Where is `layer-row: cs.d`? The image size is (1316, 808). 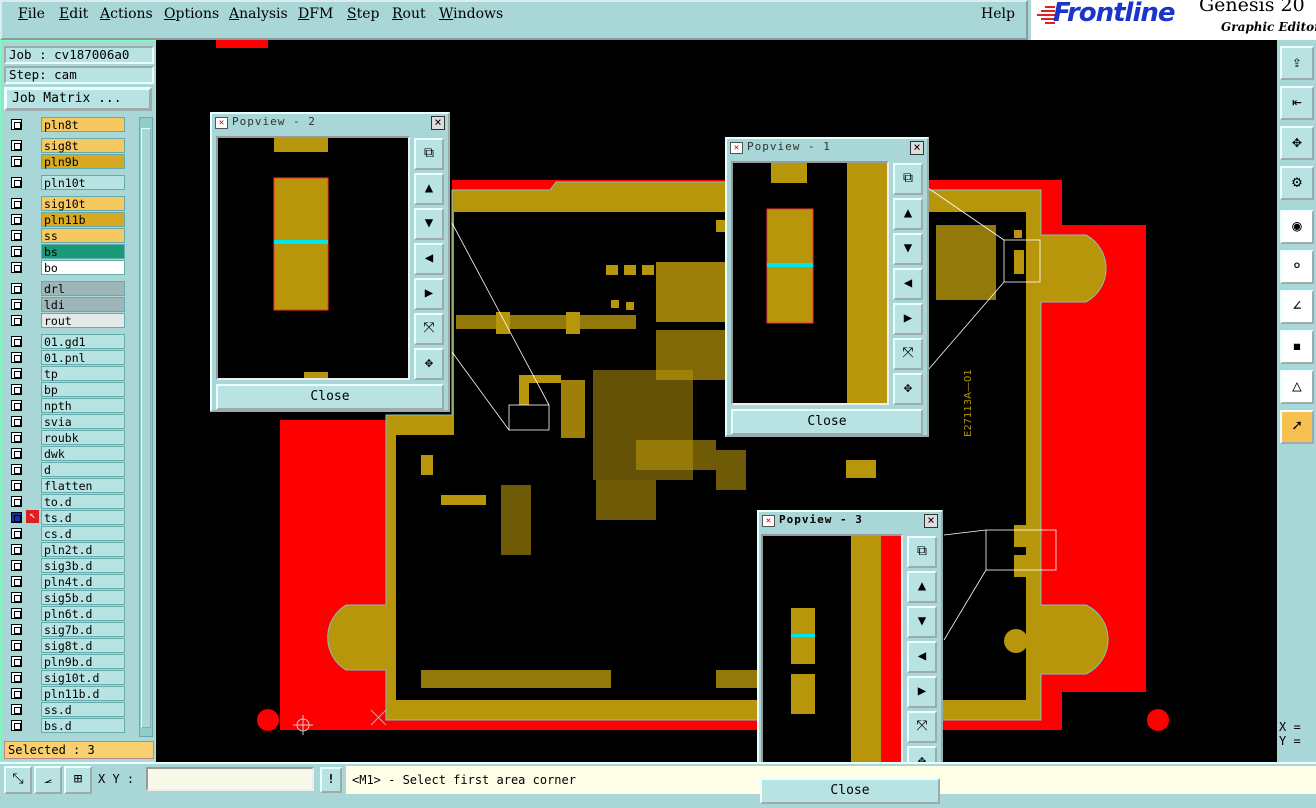 layer-row: cs.d is located at coordinates (70, 533).